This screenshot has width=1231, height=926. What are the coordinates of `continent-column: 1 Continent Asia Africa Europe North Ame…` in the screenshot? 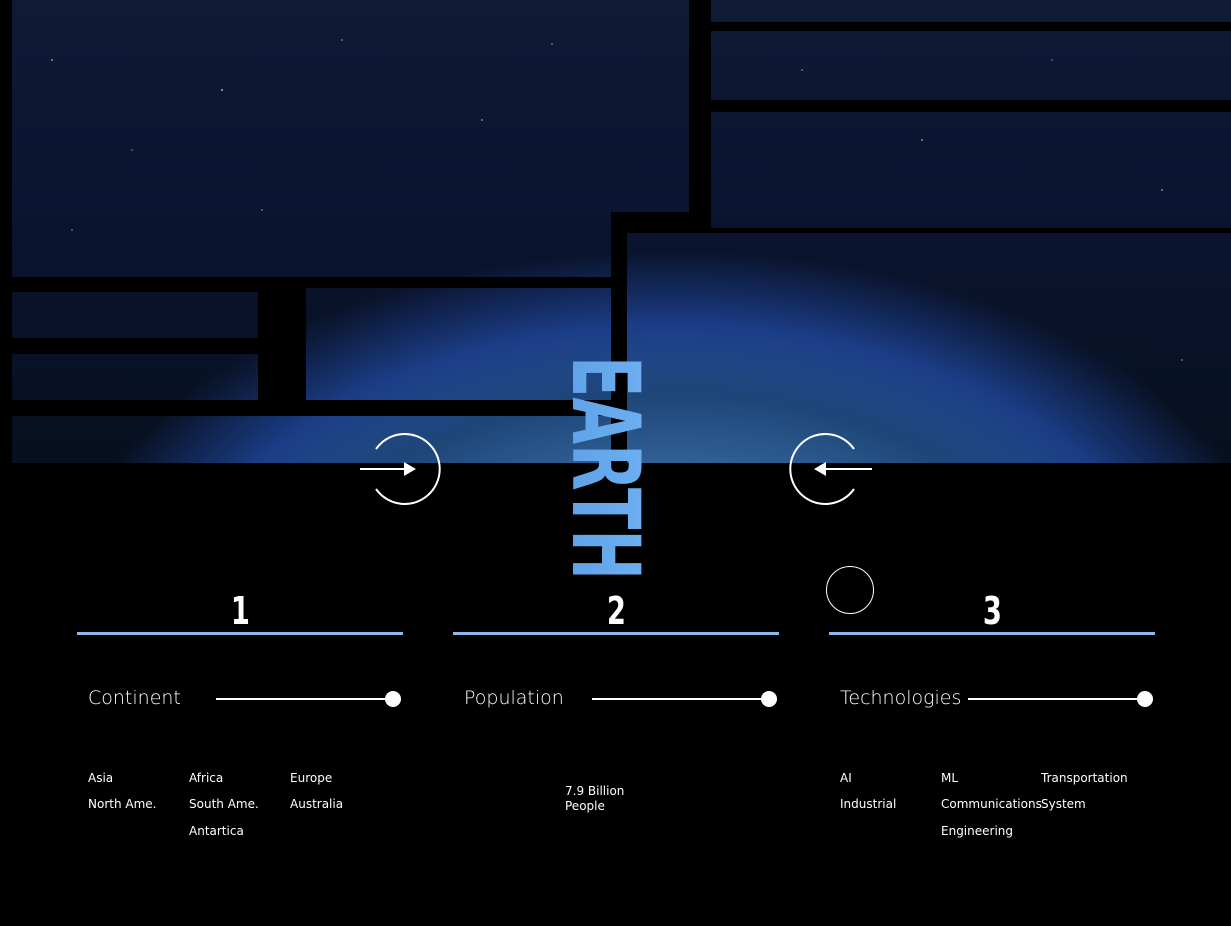 It's located at (240, 709).